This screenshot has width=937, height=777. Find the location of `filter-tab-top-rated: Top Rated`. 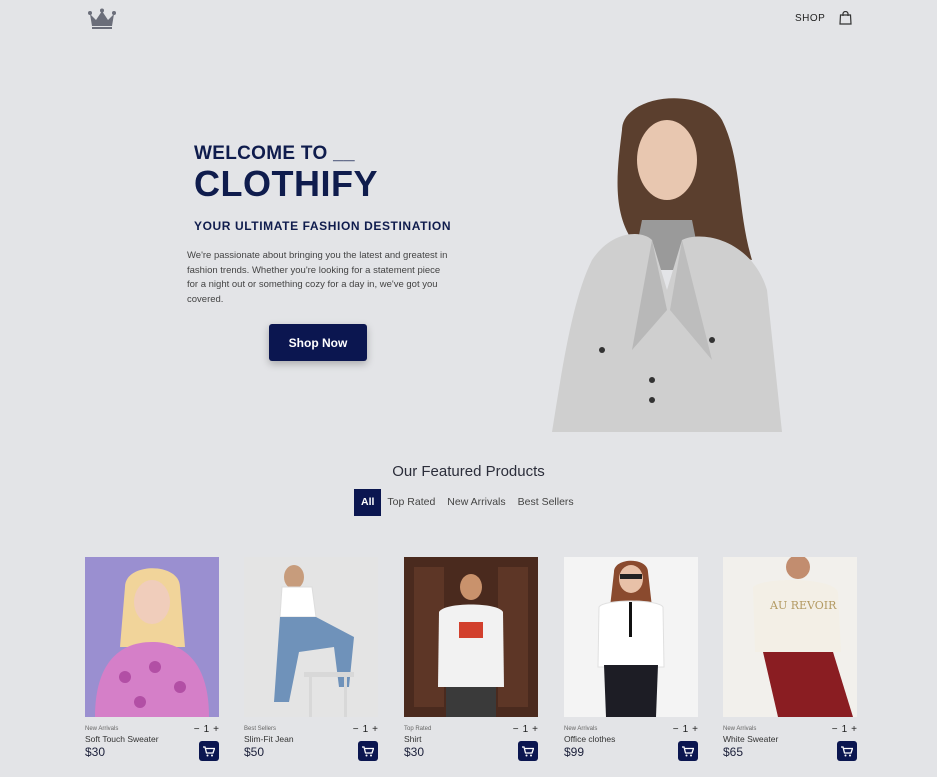

filter-tab-top-rated: Top Rated is located at coordinates (411, 502).